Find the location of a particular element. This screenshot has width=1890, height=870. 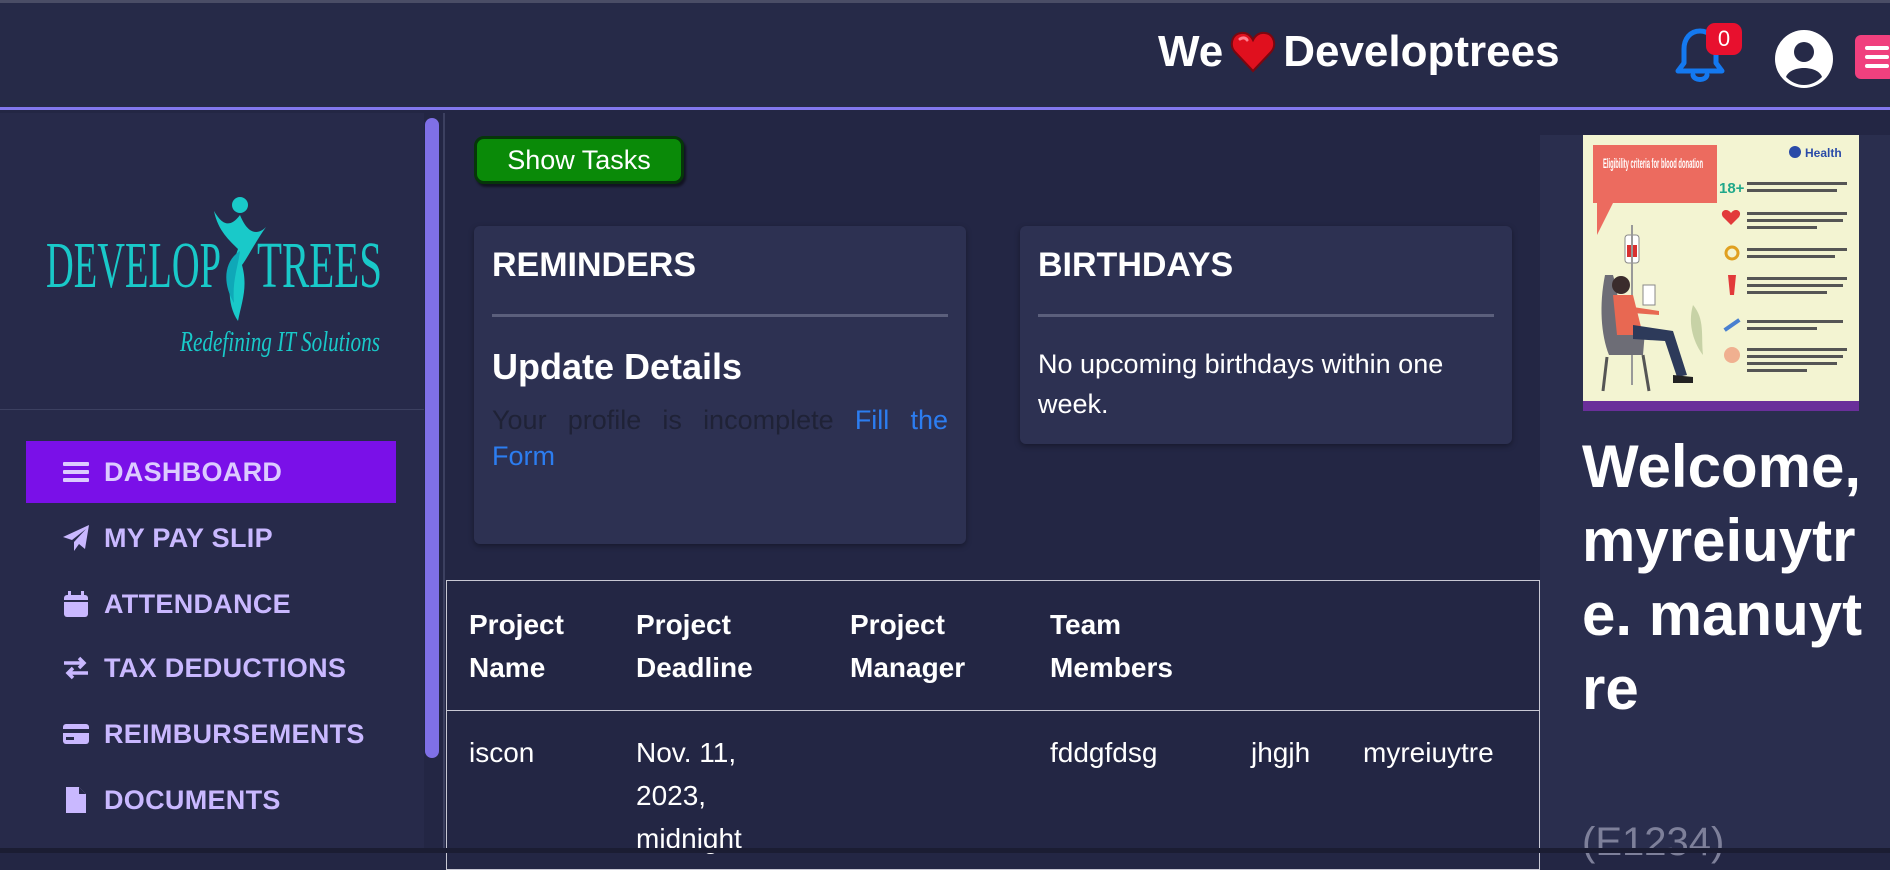

heart-icon is located at coordinates (1253, 52).